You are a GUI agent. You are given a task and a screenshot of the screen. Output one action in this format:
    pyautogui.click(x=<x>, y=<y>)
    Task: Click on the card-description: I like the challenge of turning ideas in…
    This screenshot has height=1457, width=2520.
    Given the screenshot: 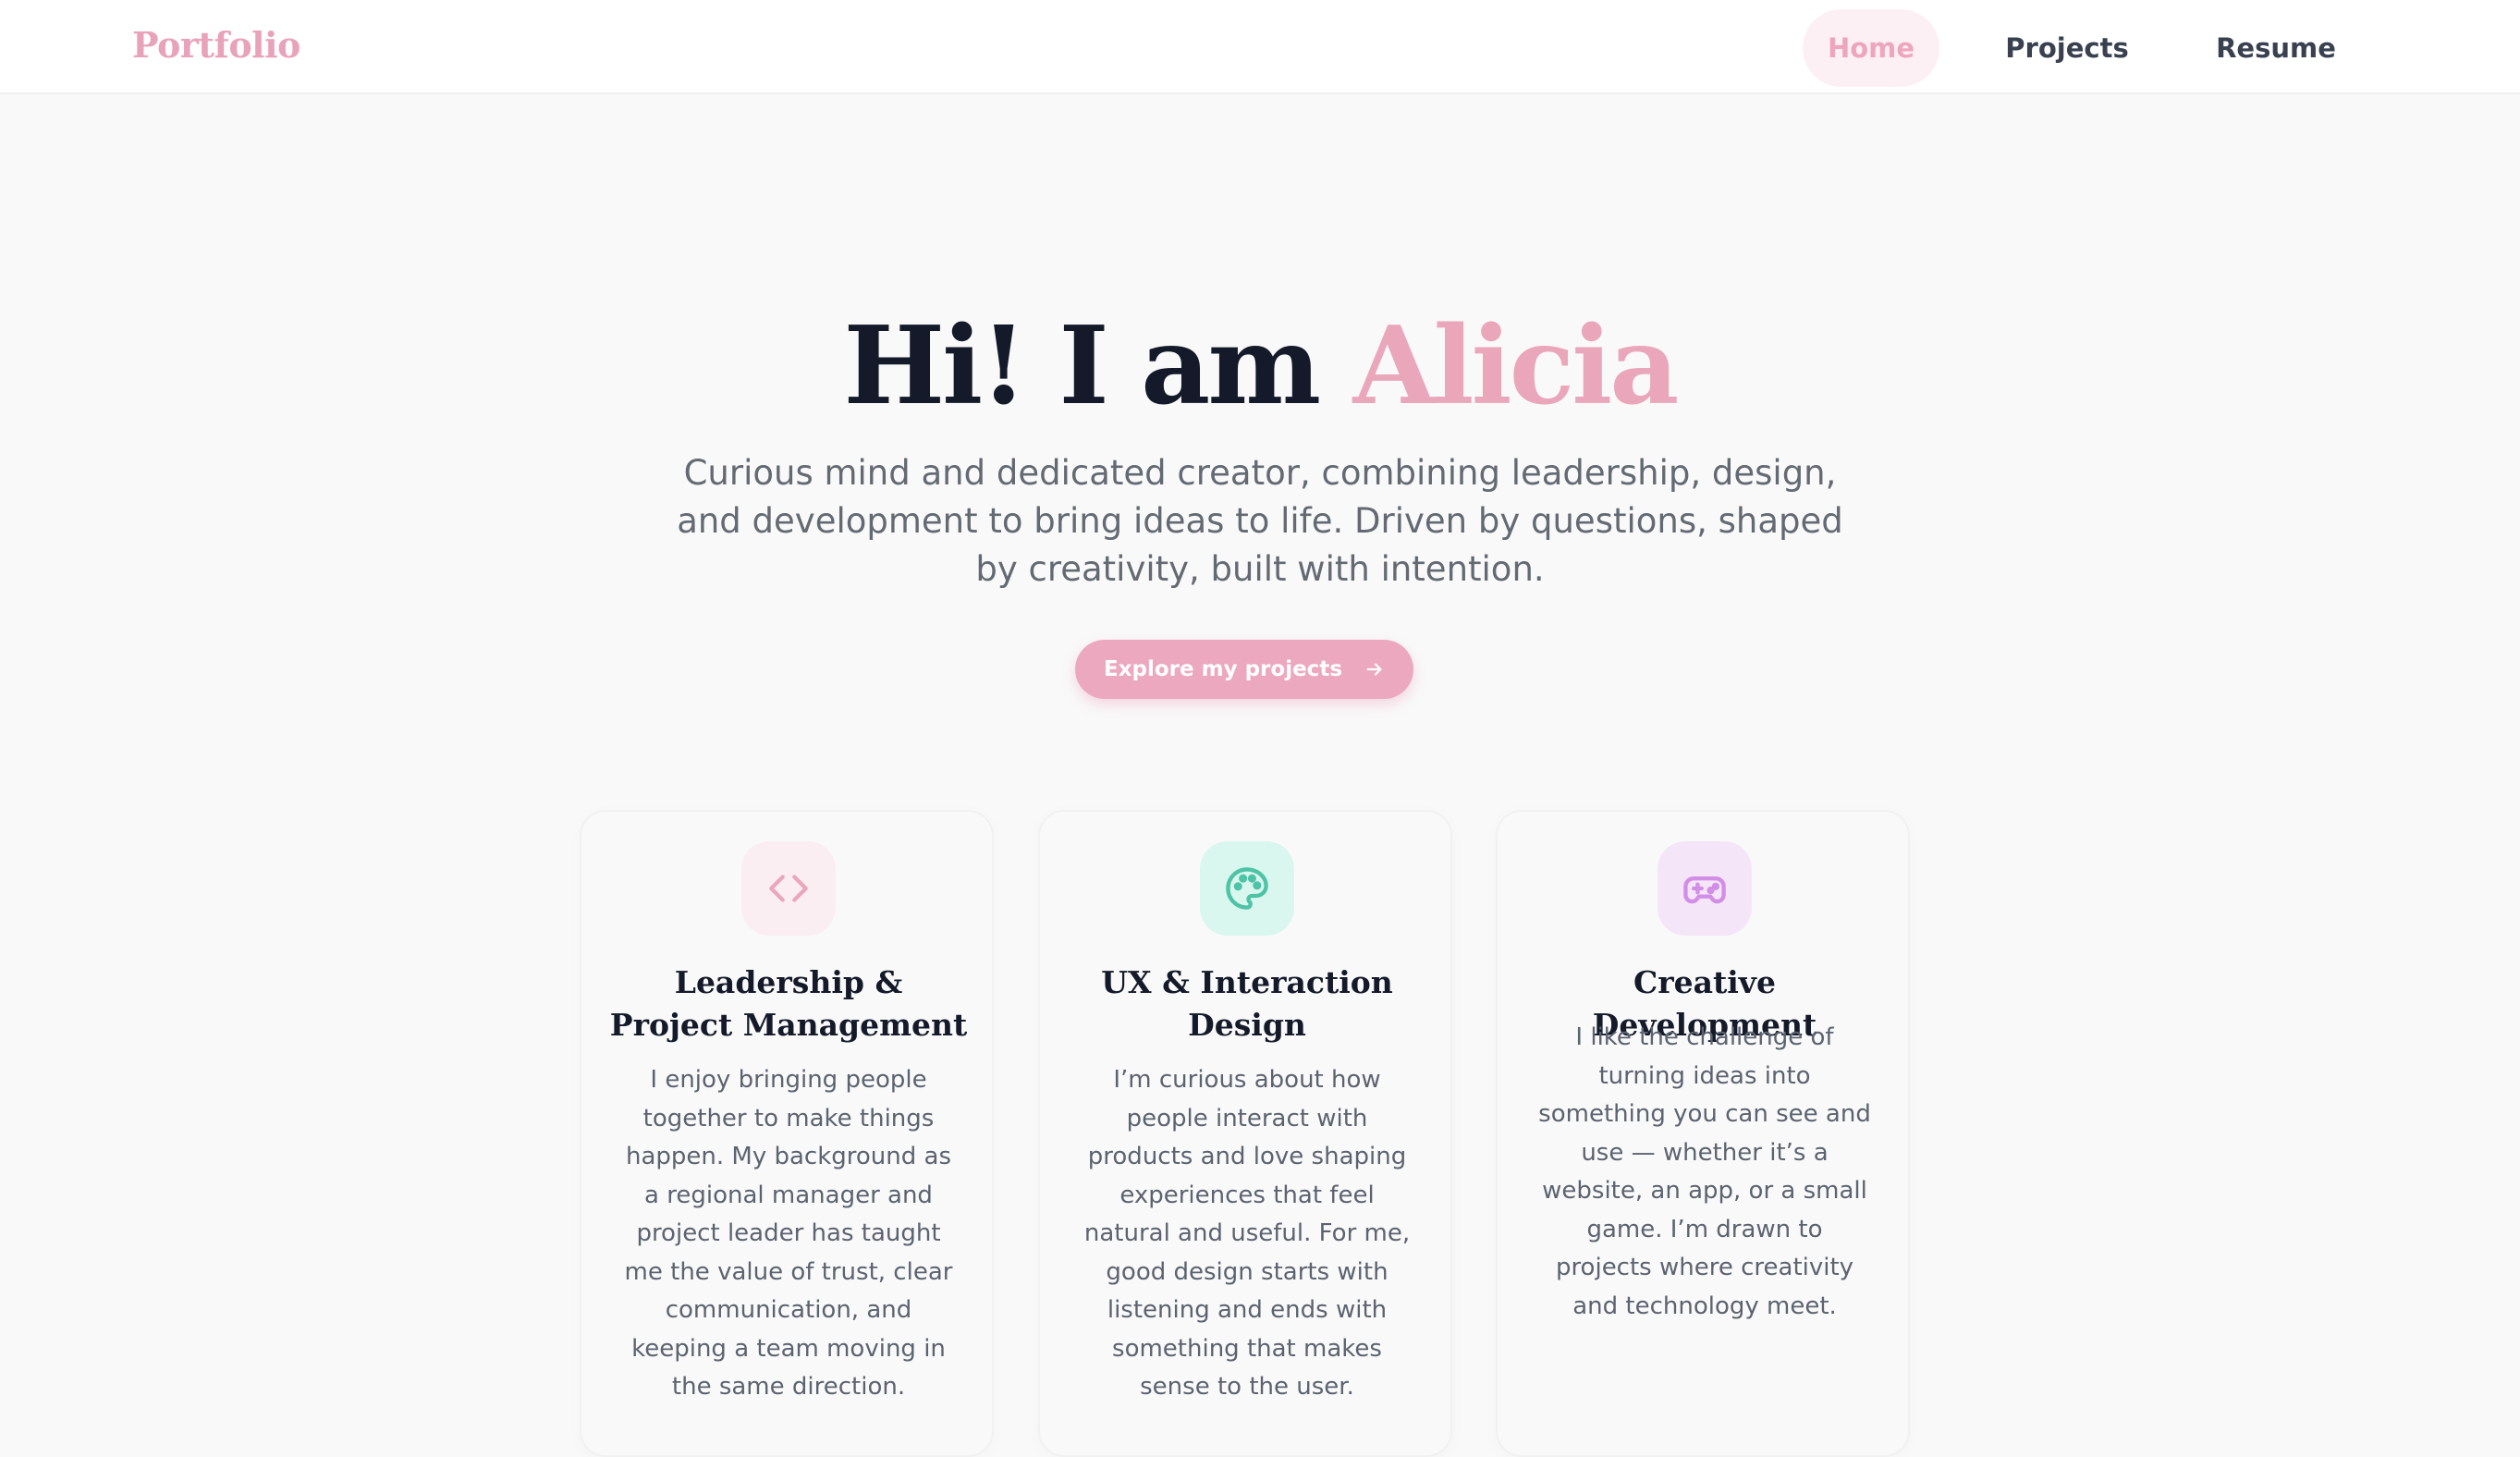 What is the action you would take?
    pyautogui.click(x=1704, y=1171)
    